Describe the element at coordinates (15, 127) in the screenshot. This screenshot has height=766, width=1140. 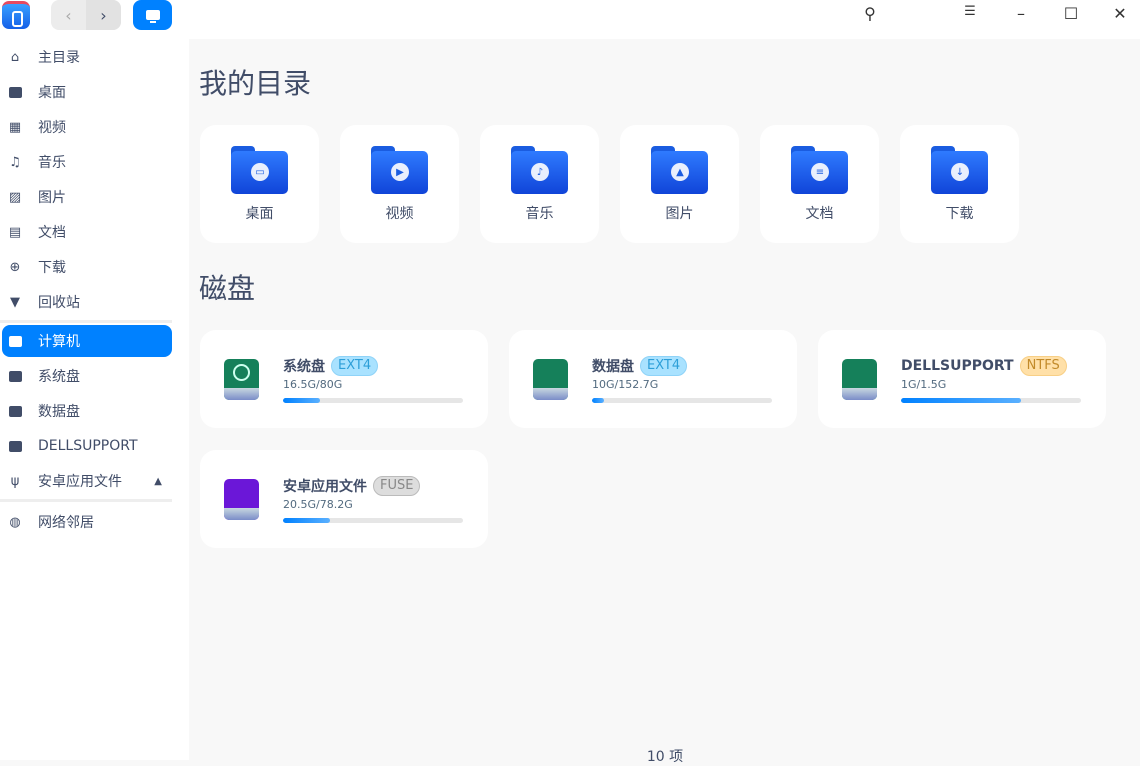
I see `video-icon: ▦` at that location.